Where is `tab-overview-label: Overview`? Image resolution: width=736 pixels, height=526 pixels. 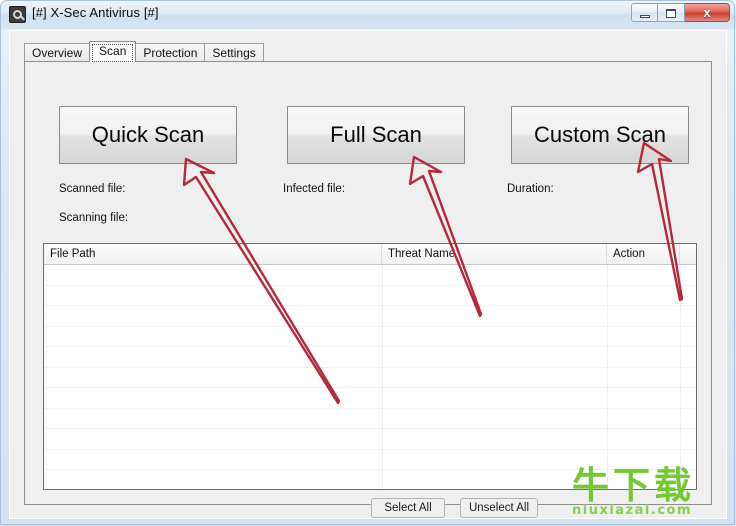
tab-overview-label: Overview is located at coordinates (57, 53).